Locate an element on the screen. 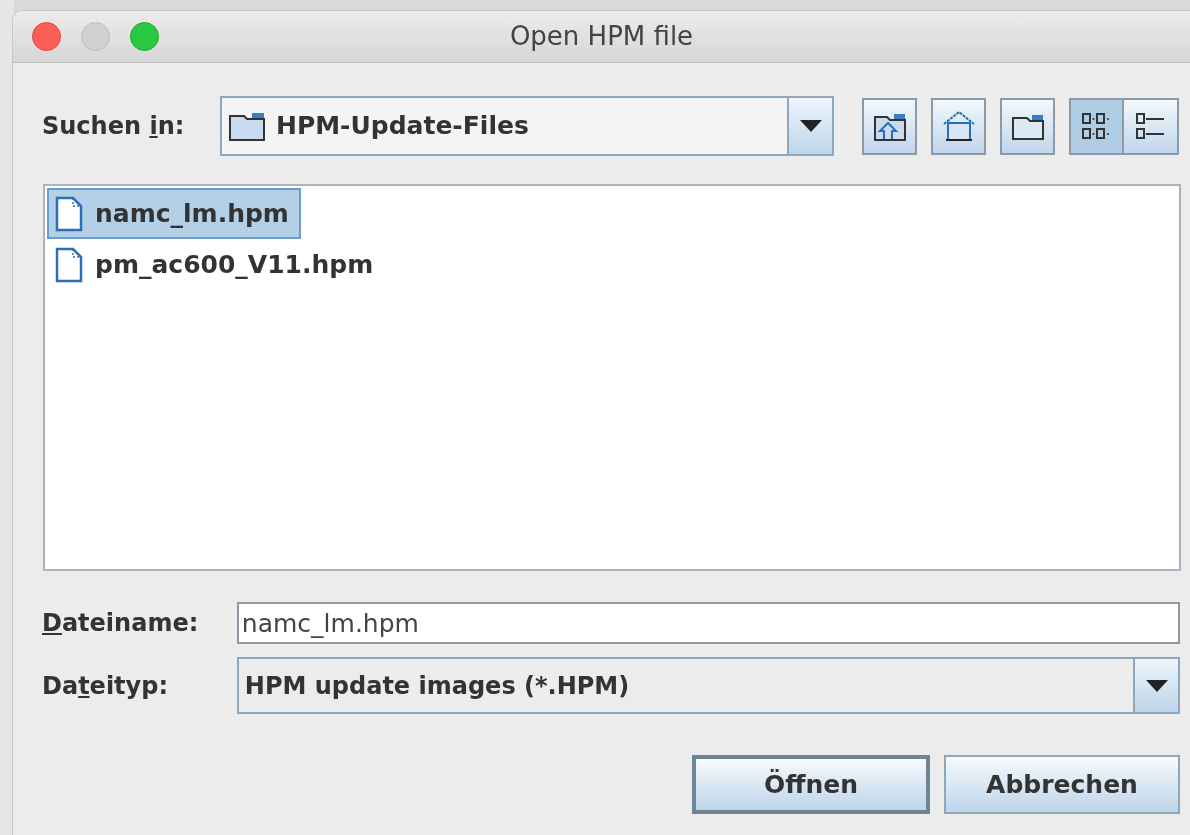  look-in-dropdown: HPM-Update-Files is located at coordinates (527, 126).